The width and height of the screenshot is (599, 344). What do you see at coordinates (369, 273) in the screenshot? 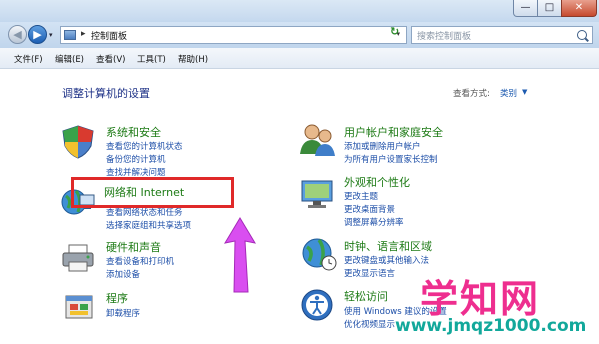
I see `link-change-display-language: 更改显示语言` at bounding box center [369, 273].